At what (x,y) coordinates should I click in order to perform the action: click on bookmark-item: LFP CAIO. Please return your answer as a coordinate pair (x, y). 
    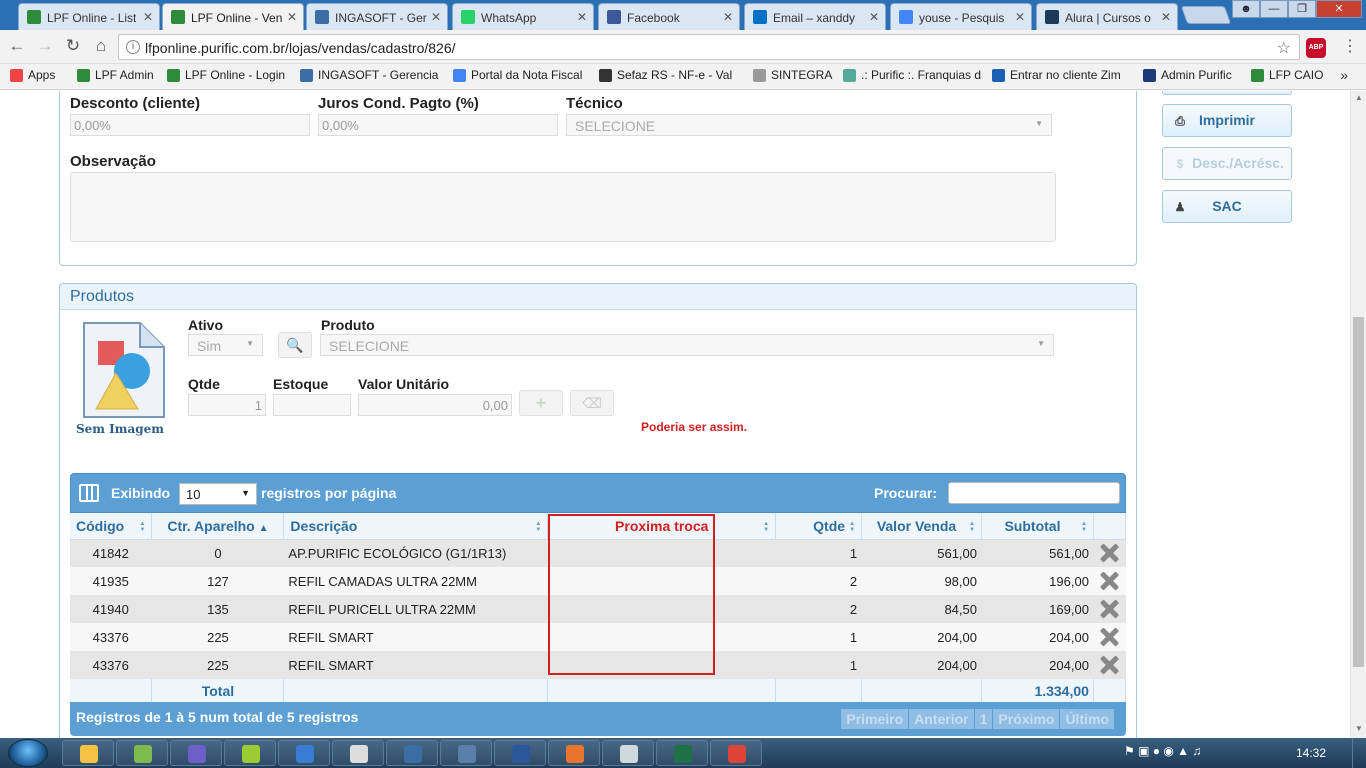
    Looking at the image, I should click on (1291, 75).